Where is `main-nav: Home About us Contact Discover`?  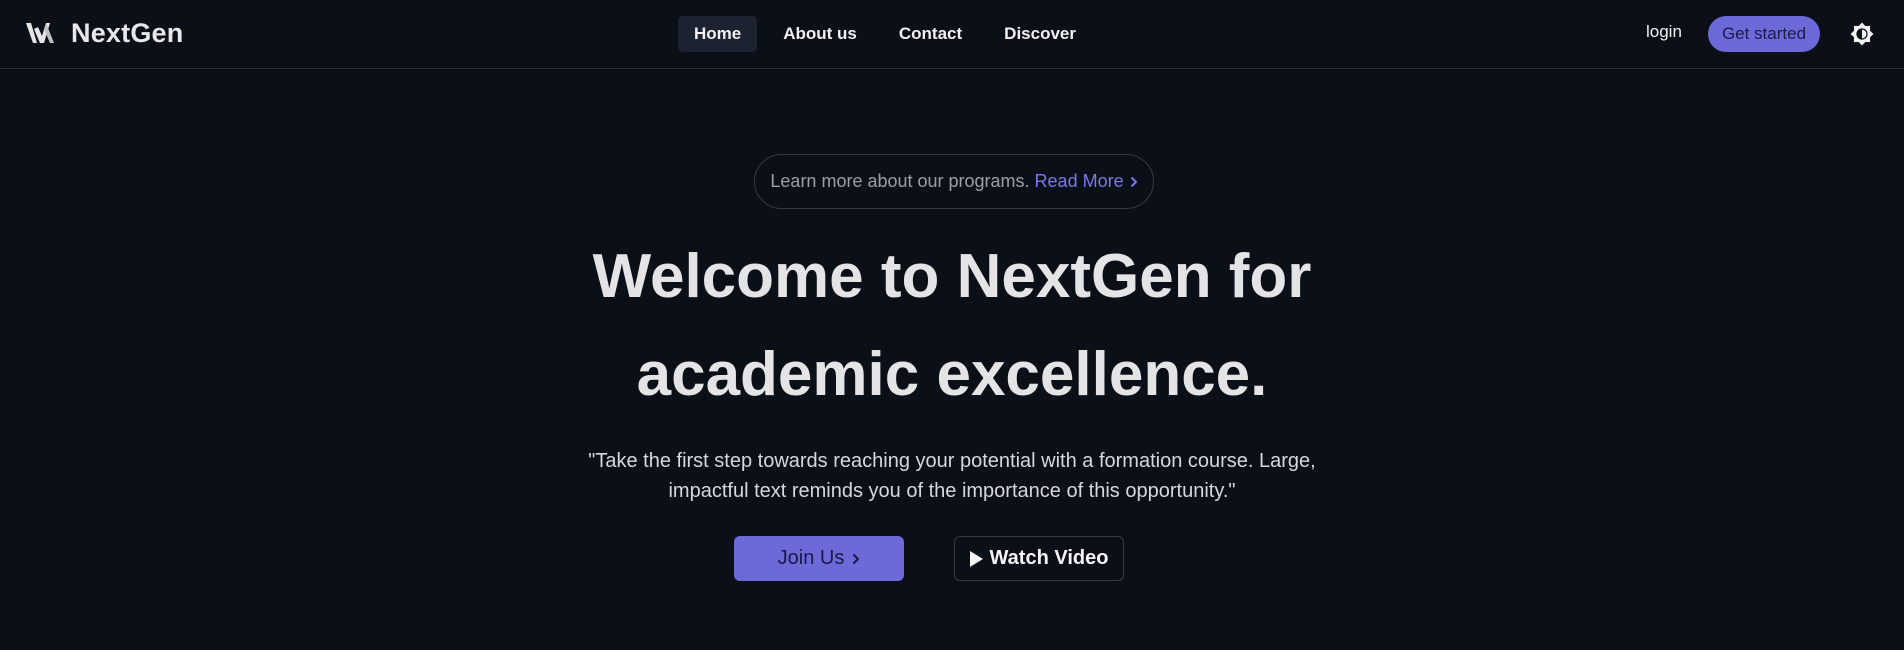 main-nav: Home About us Contact Discover is located at coordinates (890, 34).